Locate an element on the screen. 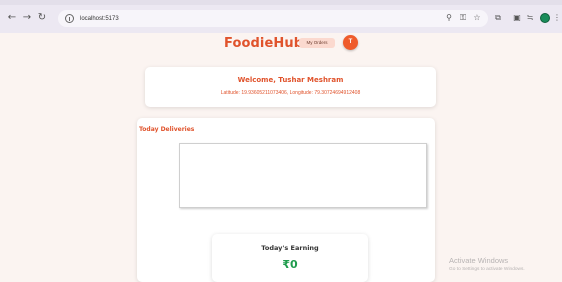 The height and width of the screenshot is (282, 562). earning-value: ₹0 is located at coordinates (290, 264).